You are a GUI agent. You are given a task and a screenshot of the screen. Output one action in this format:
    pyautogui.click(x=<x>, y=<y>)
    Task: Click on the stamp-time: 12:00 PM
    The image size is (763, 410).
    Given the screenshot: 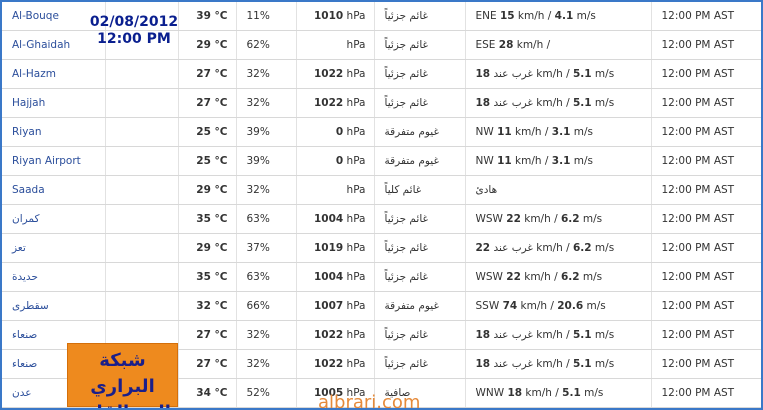 What is the action you would take?
    pyautogui.click(x=134, y=39)
    